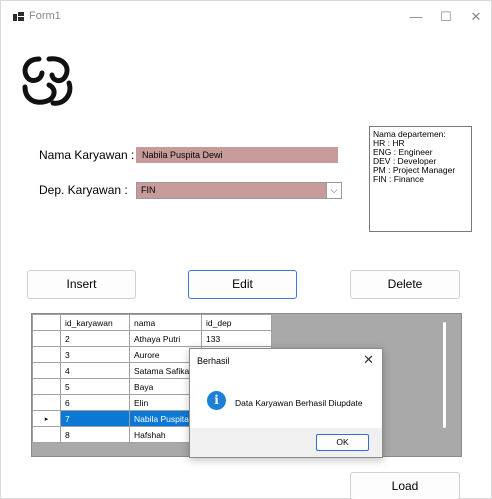 This screenshot has height=499, width=492. Describe the element at coordinates (95, 402) in the screenshot. I see `cell-id: 6` at that location.